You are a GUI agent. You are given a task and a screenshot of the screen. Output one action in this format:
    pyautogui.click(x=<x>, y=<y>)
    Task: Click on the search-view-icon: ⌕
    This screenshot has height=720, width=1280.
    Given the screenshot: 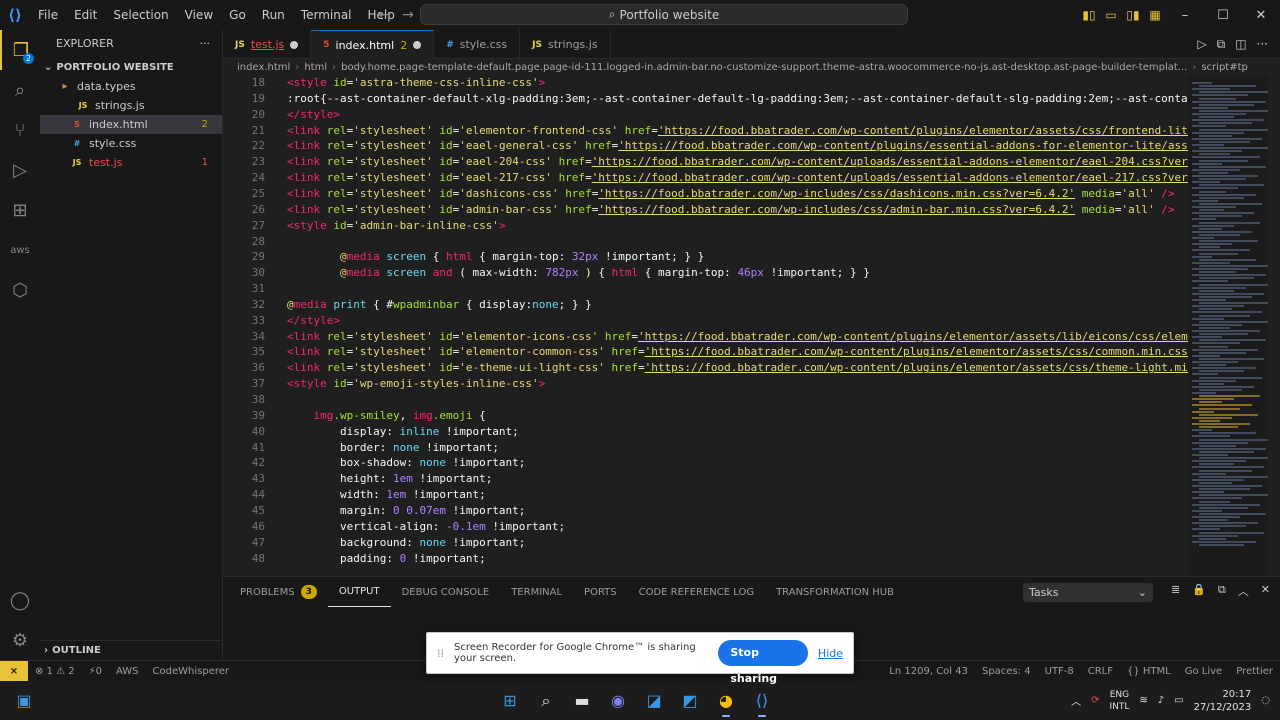 What is the action you would take?
    pyautogui.click(x=20, y=90)
    